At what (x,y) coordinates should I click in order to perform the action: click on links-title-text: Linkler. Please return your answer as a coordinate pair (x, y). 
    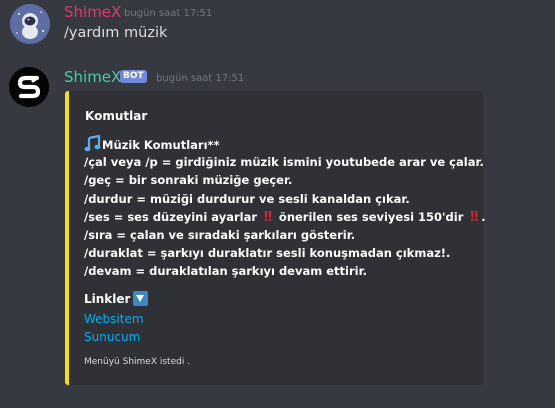
    Looking at the image, I should click on (107, 299).